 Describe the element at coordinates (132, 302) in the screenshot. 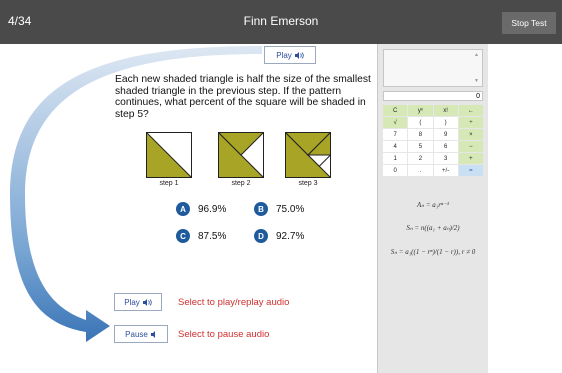

I see `play-audio-label: Play` at that location.